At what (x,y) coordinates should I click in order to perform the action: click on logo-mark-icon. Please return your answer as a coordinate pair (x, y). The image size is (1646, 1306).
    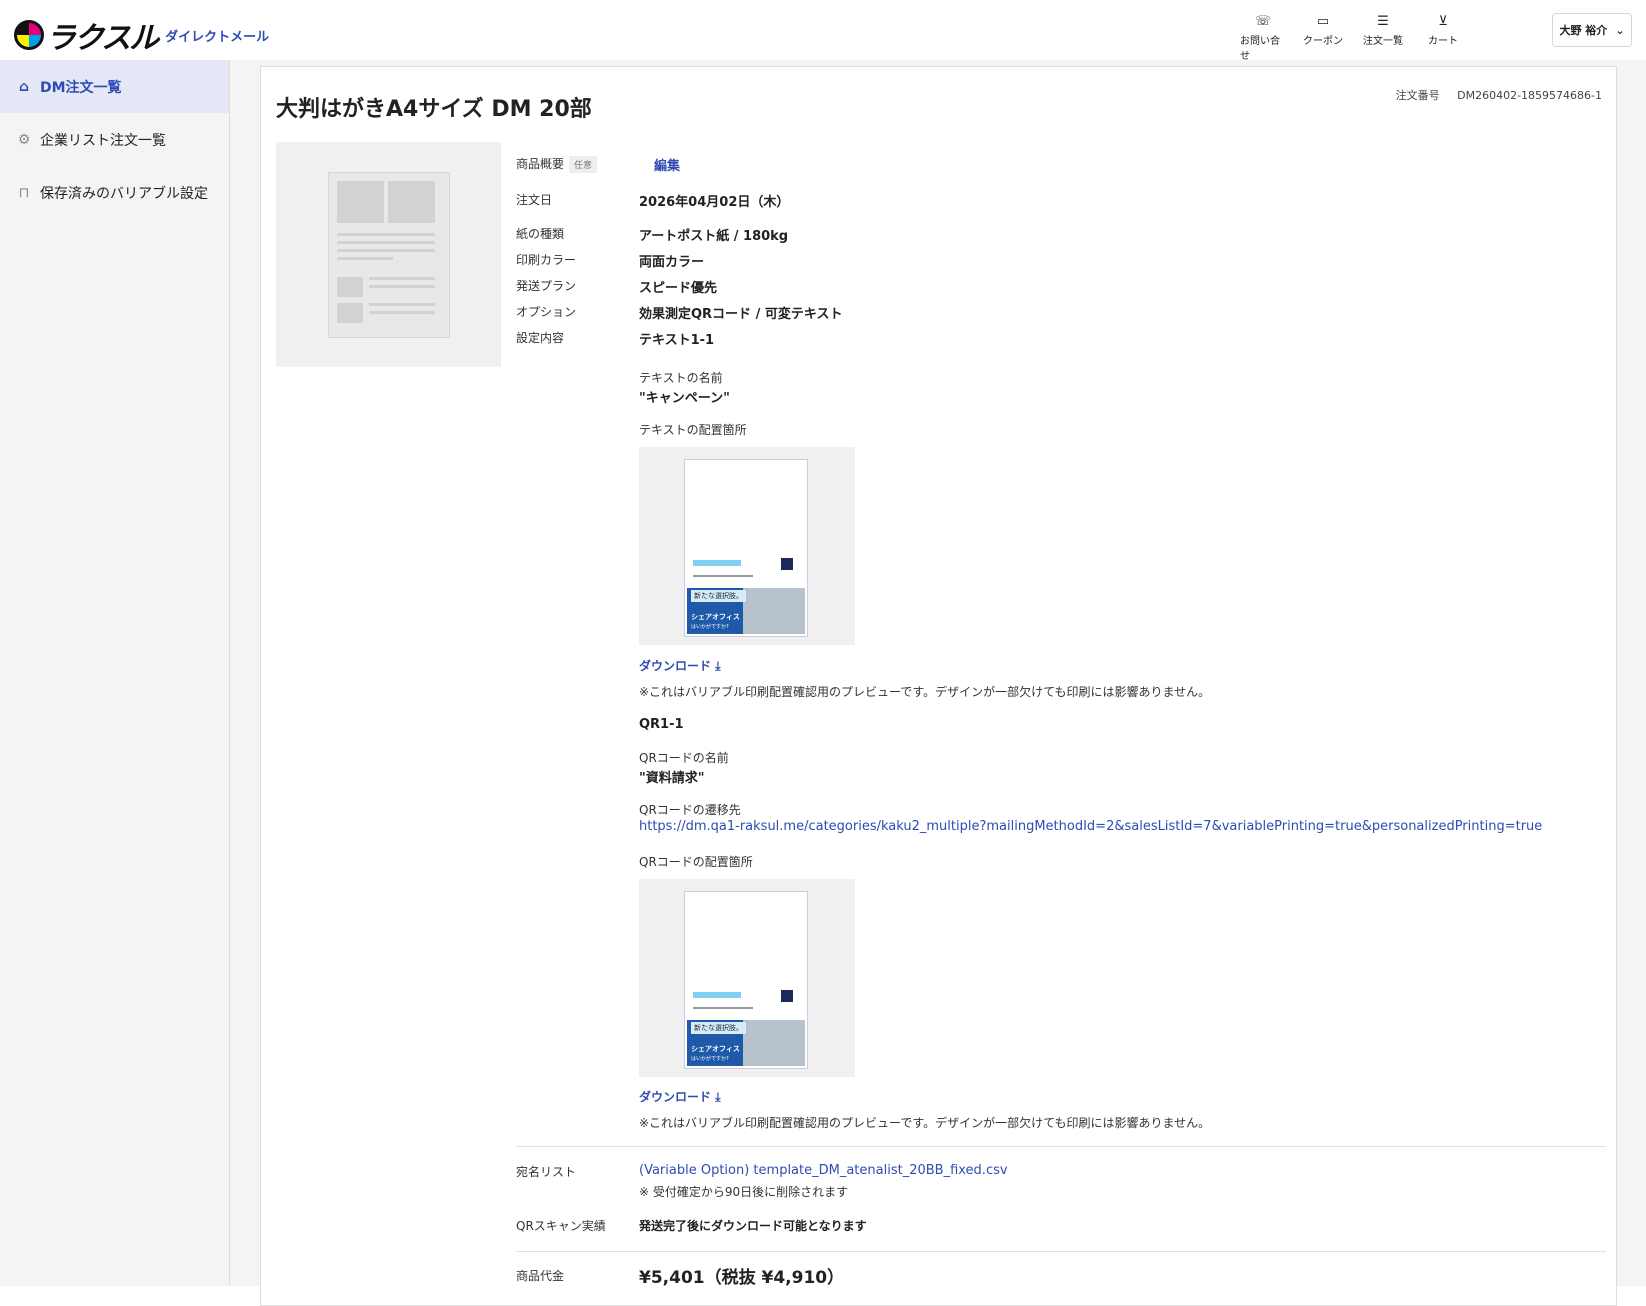
    Looking at the image, I should click on (29, 35).